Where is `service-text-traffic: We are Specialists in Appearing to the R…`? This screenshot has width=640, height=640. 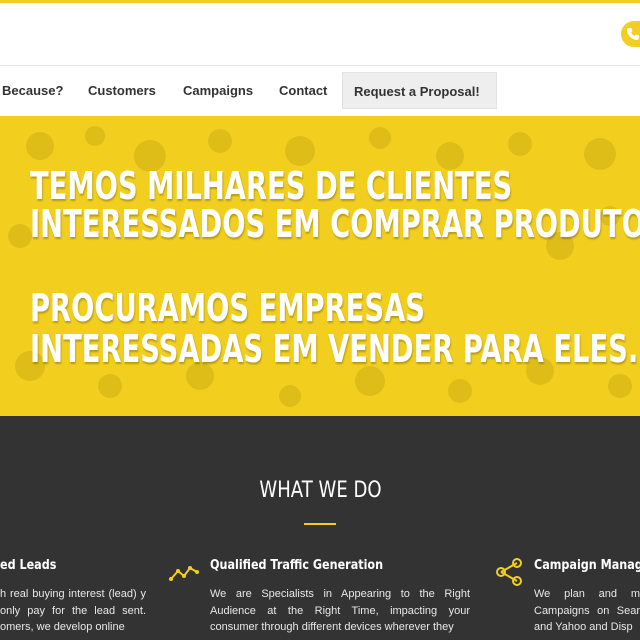
service-text-traffic: We are Specialists in Appearing to the R… is located at coordinates (340, 610).